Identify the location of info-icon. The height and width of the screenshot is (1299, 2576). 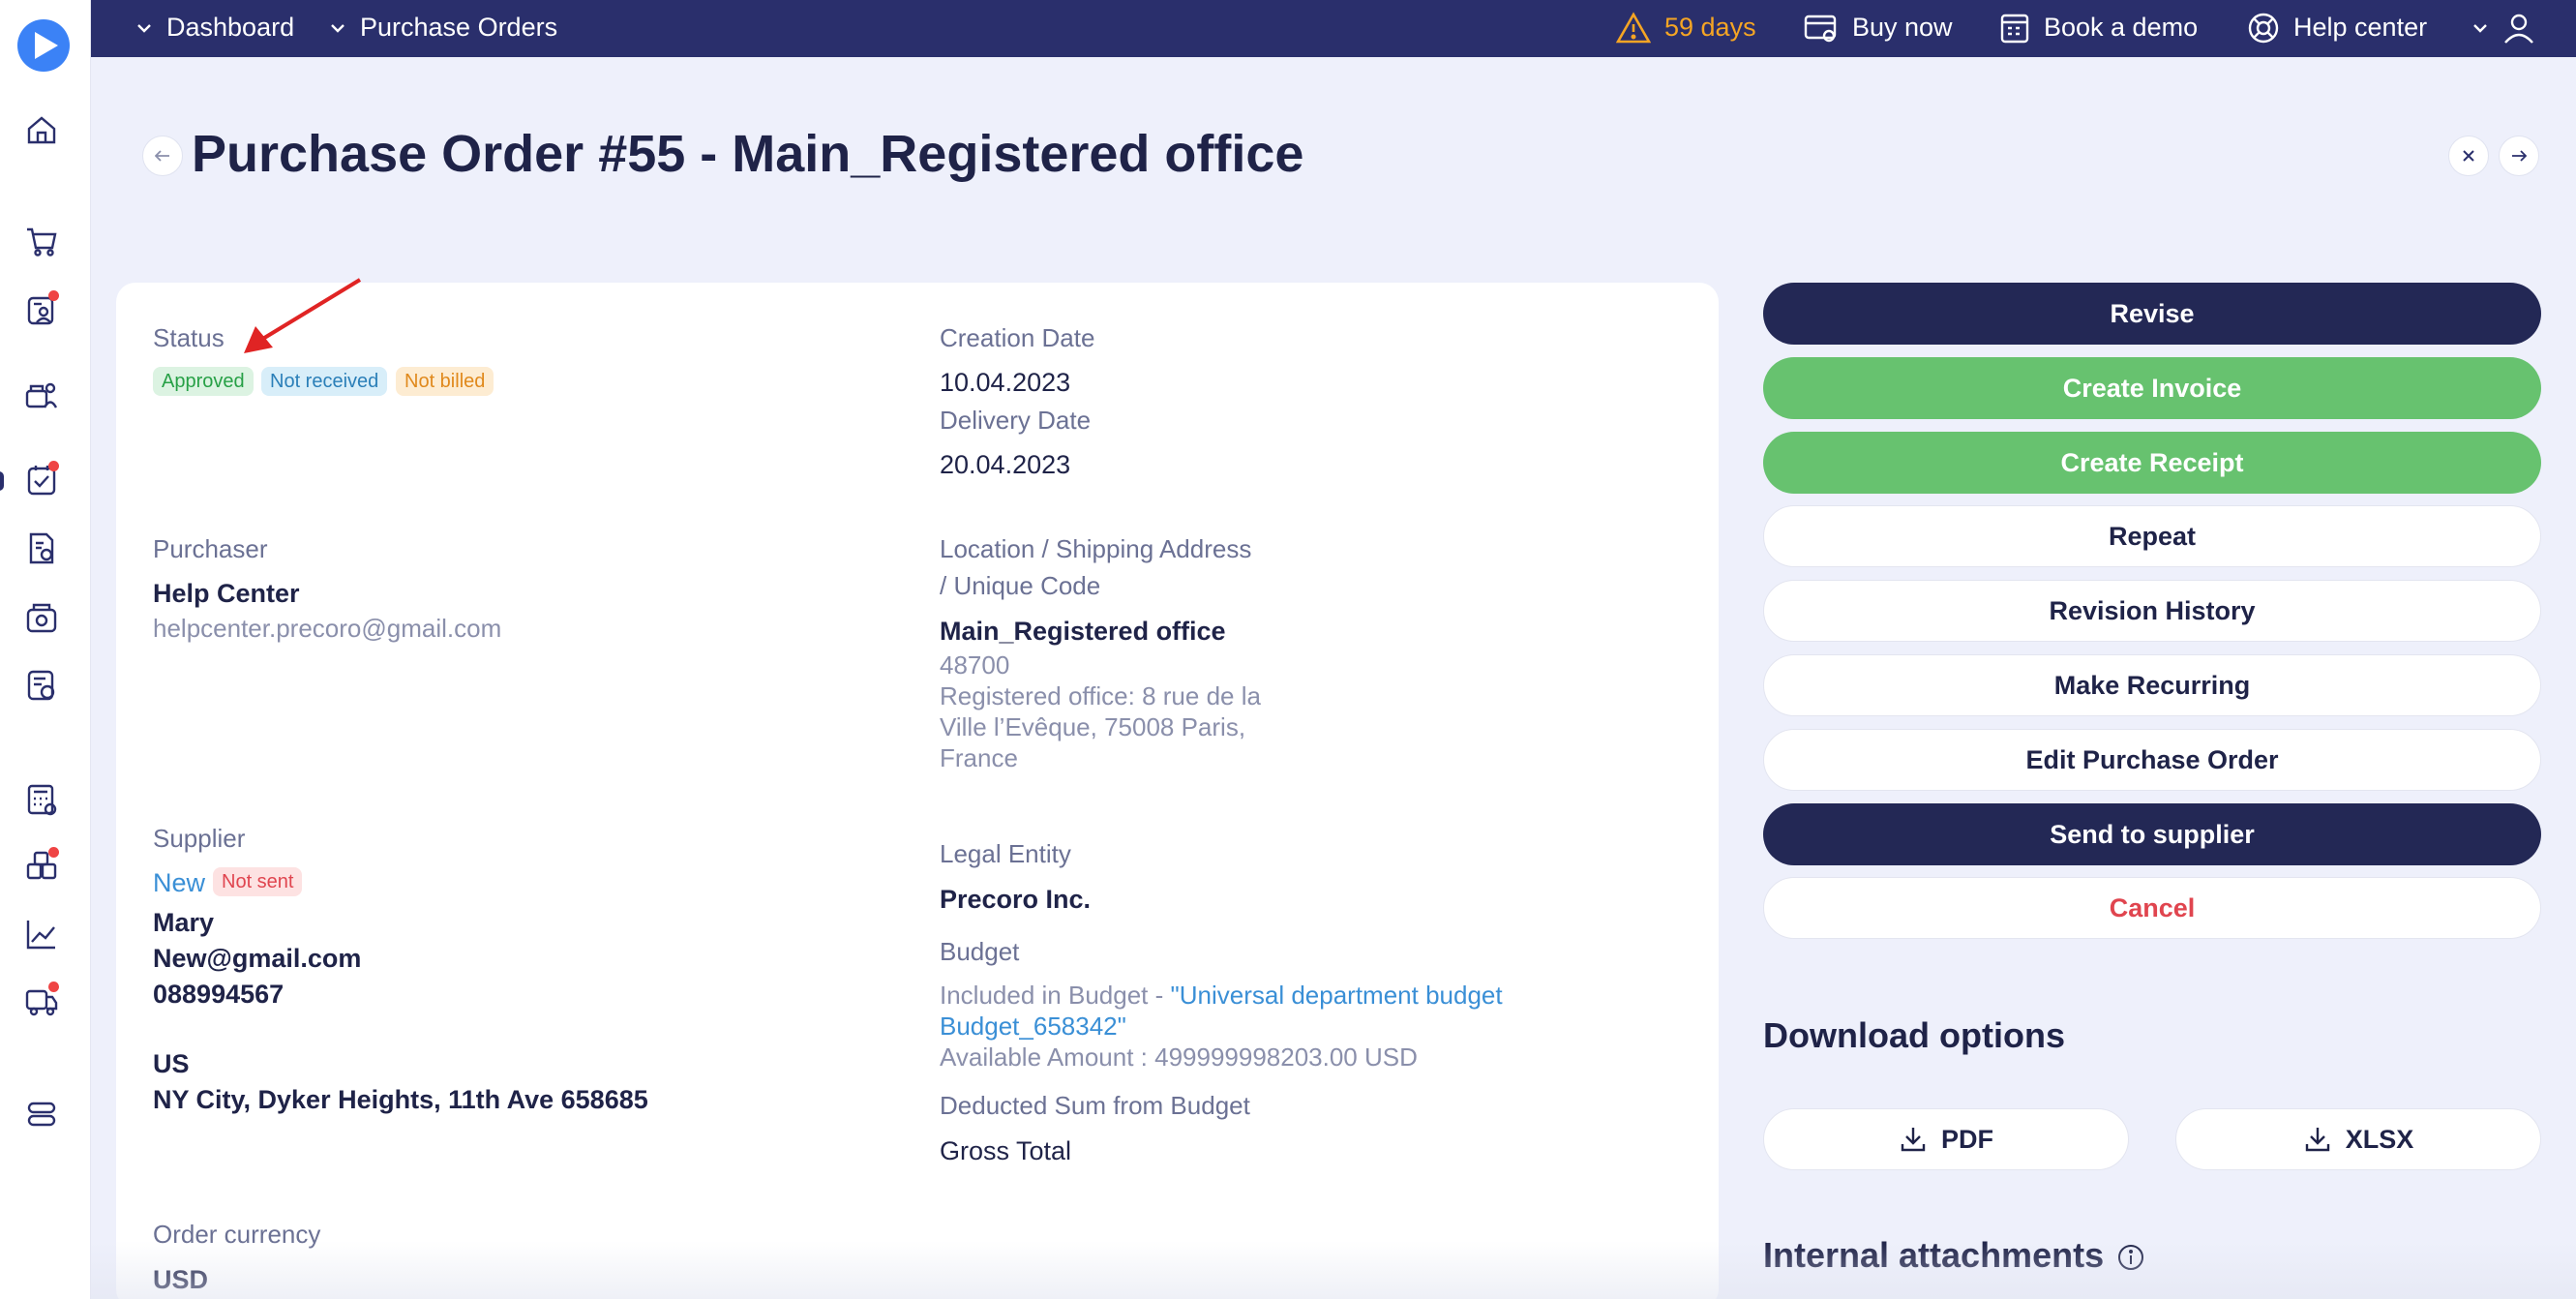
(2130, 1257).